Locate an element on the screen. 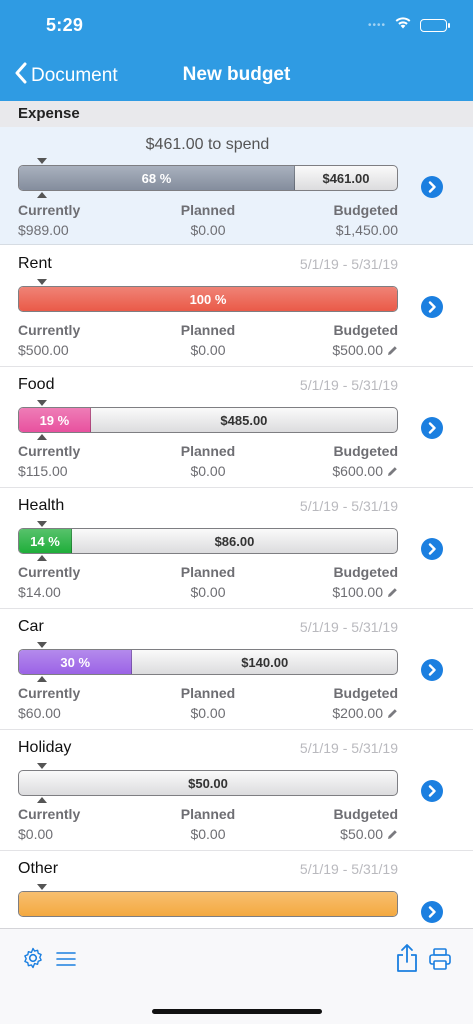  budgeted-value: $100.00 is located at coordinates (365, 592).